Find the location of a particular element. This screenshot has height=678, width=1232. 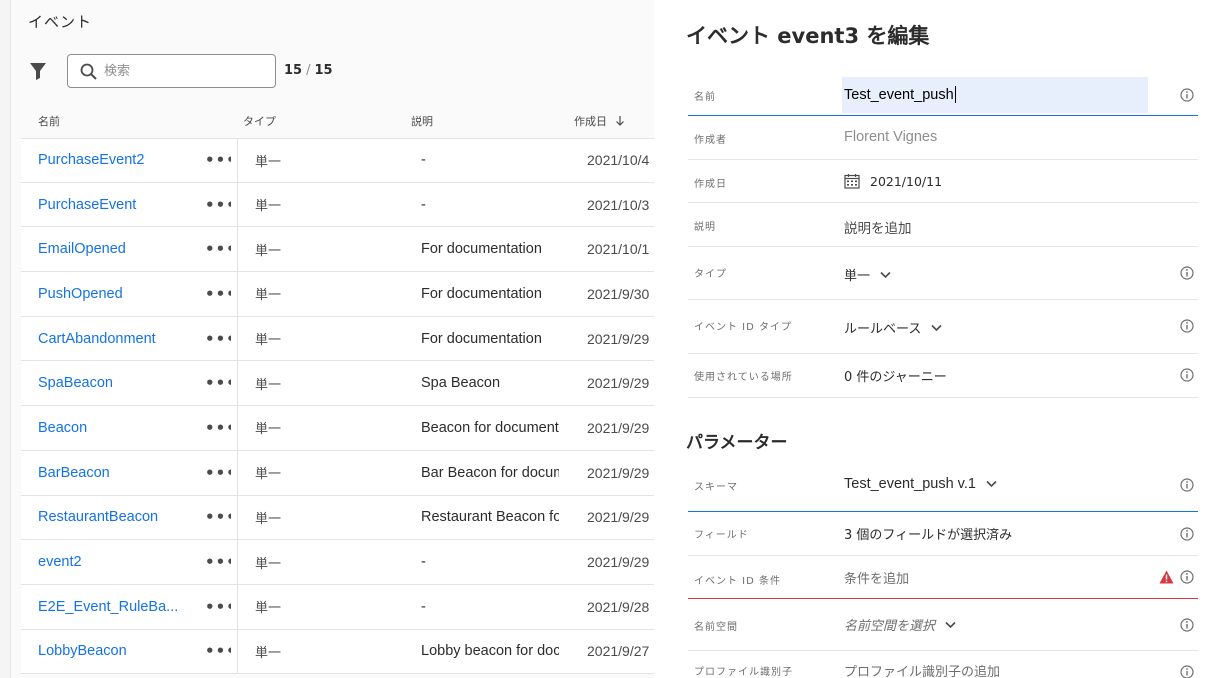

filter-icon is located at coordinates (38, 71).